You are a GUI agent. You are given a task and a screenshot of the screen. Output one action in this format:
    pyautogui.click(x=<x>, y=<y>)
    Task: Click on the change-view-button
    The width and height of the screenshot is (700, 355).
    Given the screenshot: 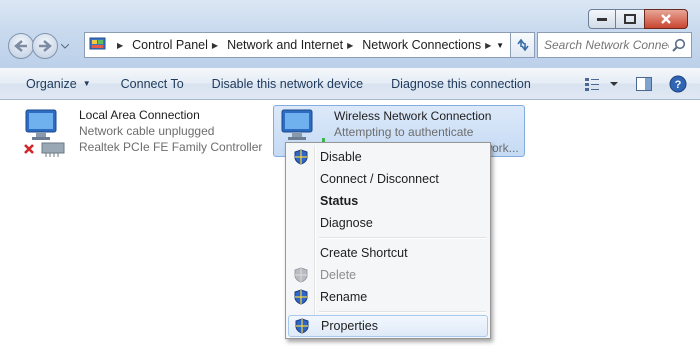 What is the action you would take?
    pyautogui.click(x=602, y=84)
    